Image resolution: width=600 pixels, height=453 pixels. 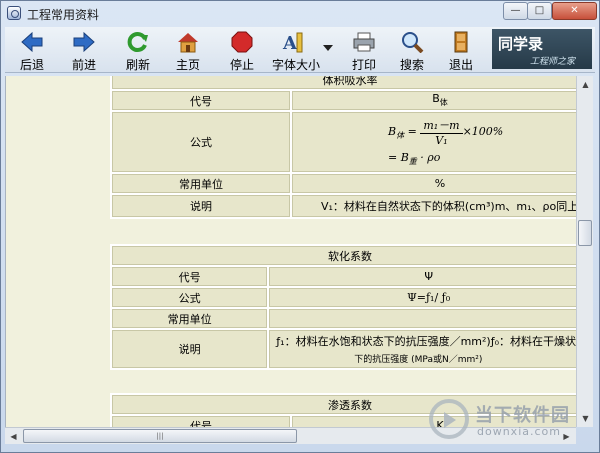 What do you see at coordinates (63, 15) in the screenshot?
I see `window-title: 工程常用资料` at bounding box center [63, 15].